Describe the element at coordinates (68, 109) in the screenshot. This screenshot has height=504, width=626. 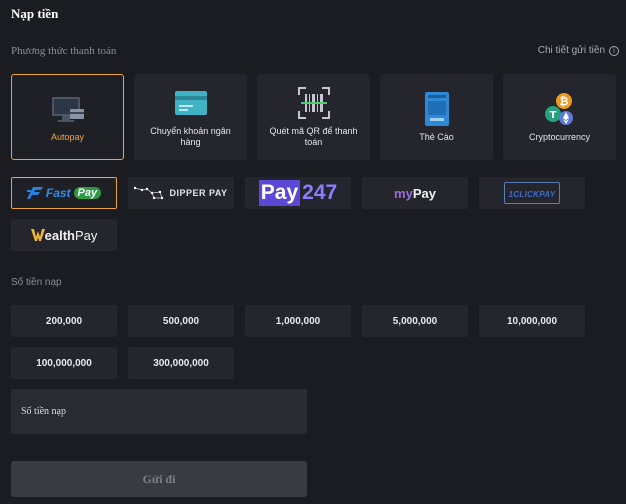
I see `monitor-card-icon` at that location.